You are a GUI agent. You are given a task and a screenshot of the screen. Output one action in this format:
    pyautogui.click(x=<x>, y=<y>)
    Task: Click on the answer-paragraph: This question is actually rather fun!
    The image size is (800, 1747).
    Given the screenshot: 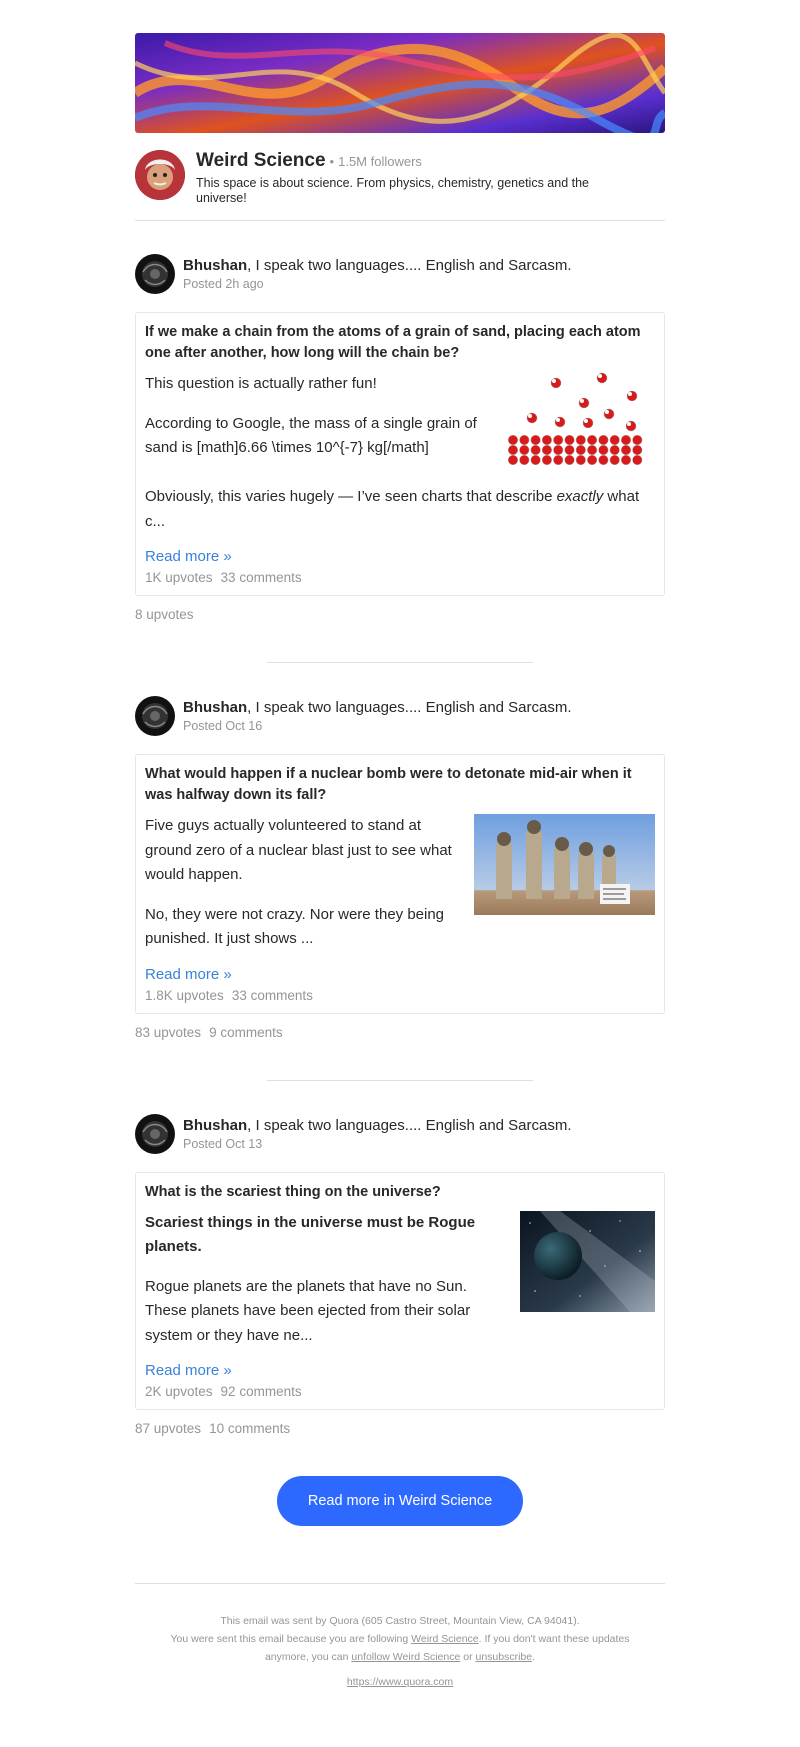 What is the action you would take?
    pyautogui.click(x=261, y=383)
    